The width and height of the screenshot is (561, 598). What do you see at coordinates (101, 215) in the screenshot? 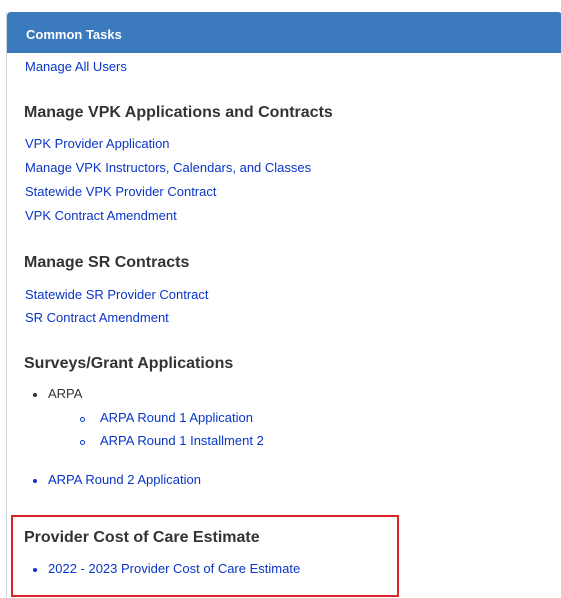
I see `vpk-contract-amendment-link: VPK Contract Amendment` at bounding box center [101, 215].